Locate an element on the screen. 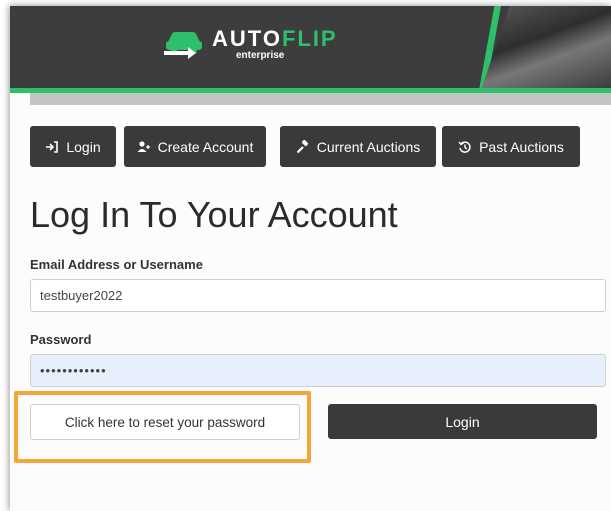  logo-word-flip: FLIP is located at coordinates (309, 38).